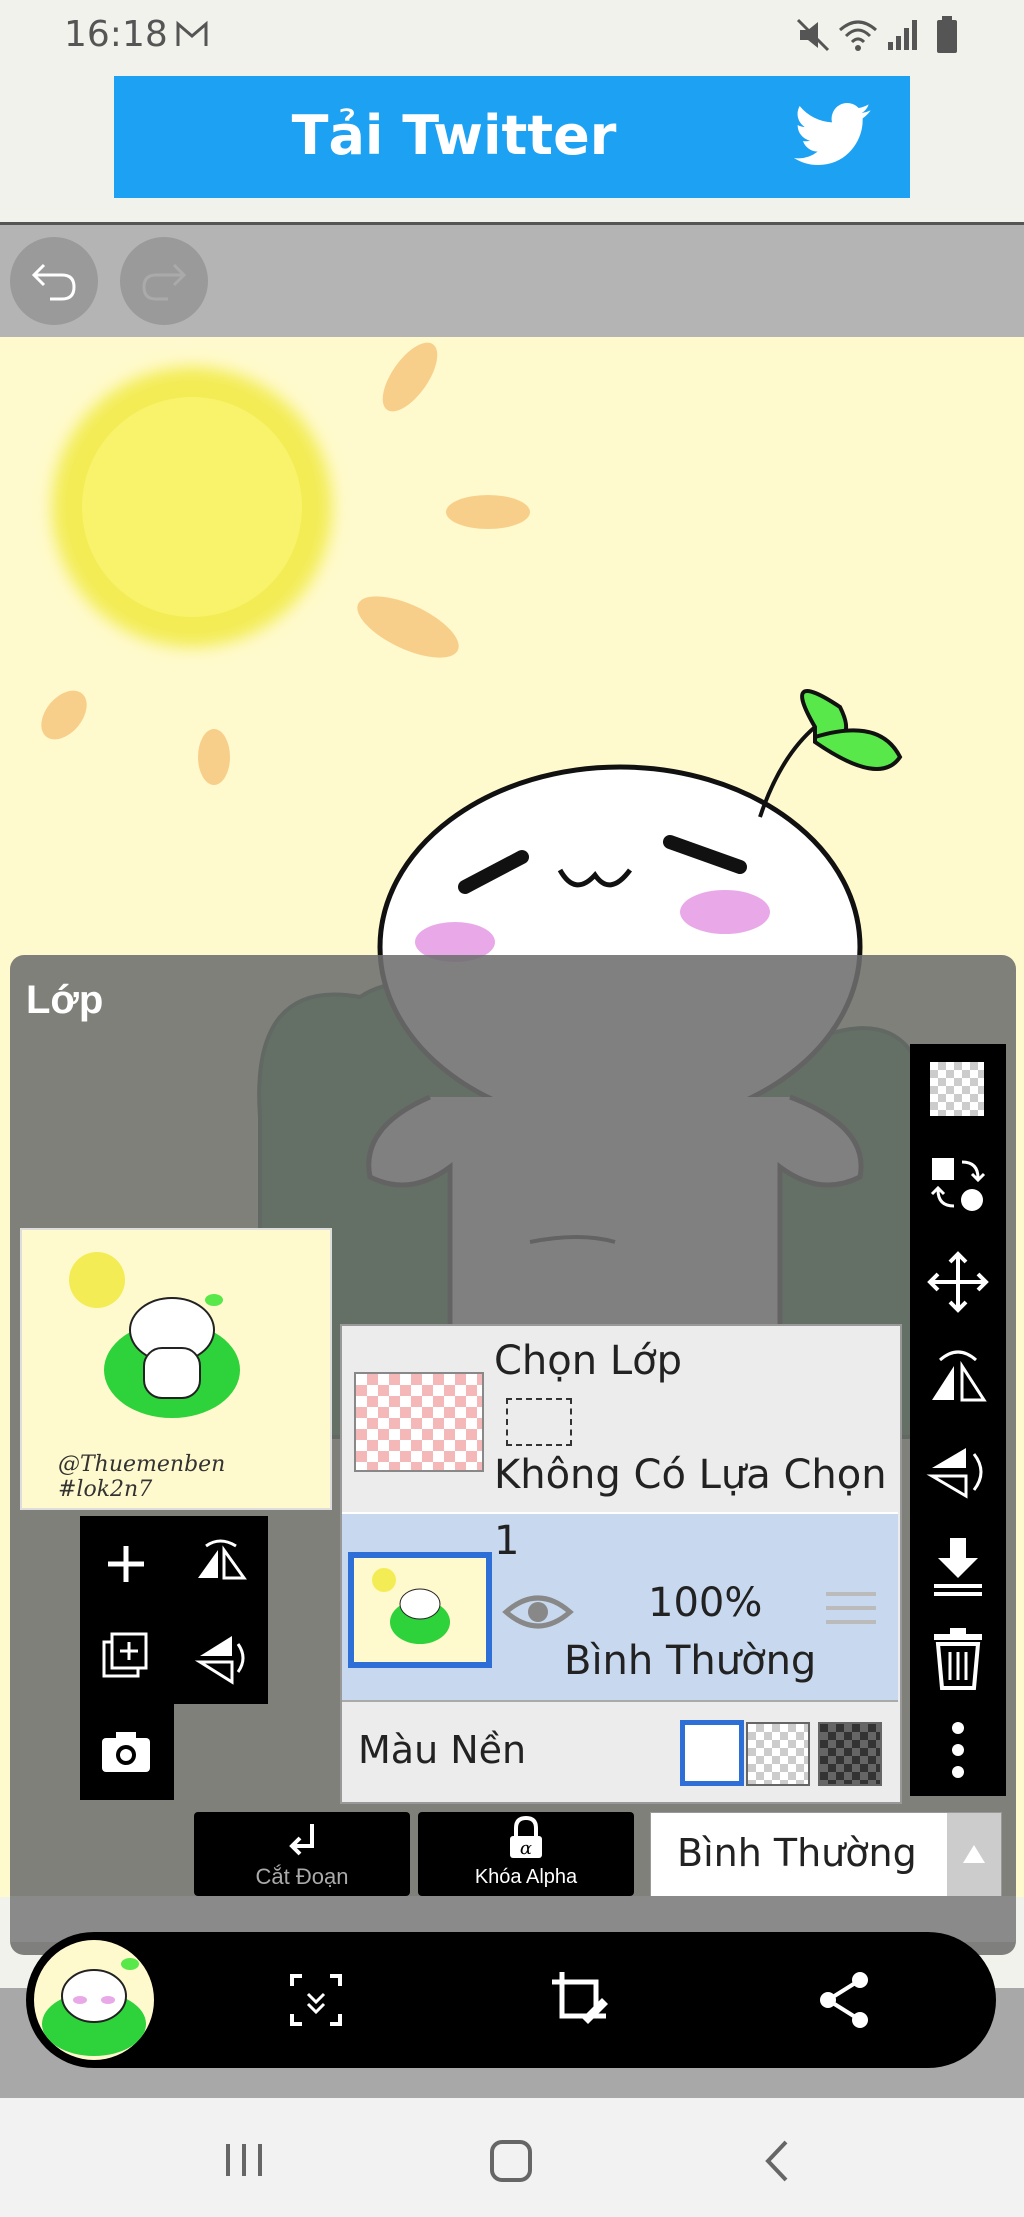  I want to click on clipping-label: Cắt Đoạn, so click(302, 1876).